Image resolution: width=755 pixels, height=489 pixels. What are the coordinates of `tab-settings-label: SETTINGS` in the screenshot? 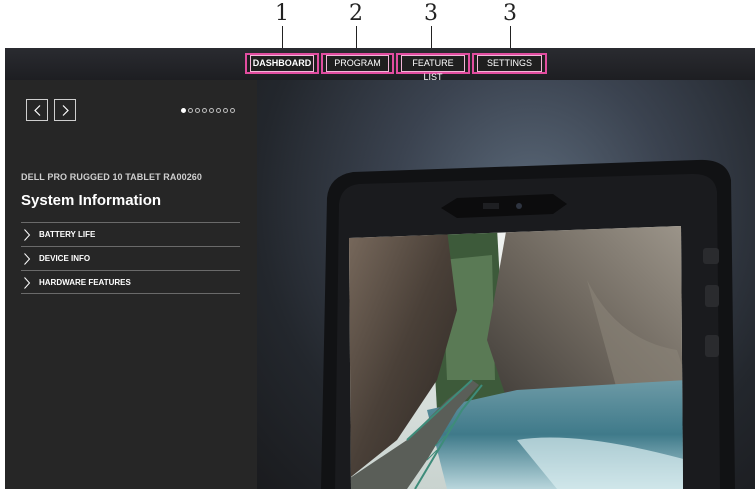 It's located at (509, 63).